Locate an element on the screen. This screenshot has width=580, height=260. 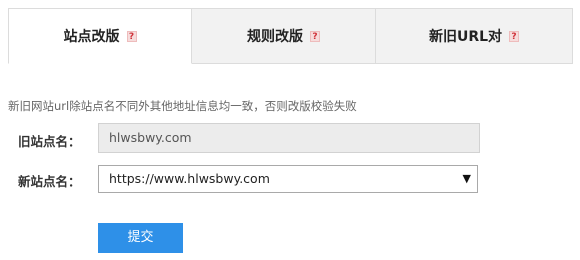
old-site-label: 旧站点名： is located at coordinates (49, 141).